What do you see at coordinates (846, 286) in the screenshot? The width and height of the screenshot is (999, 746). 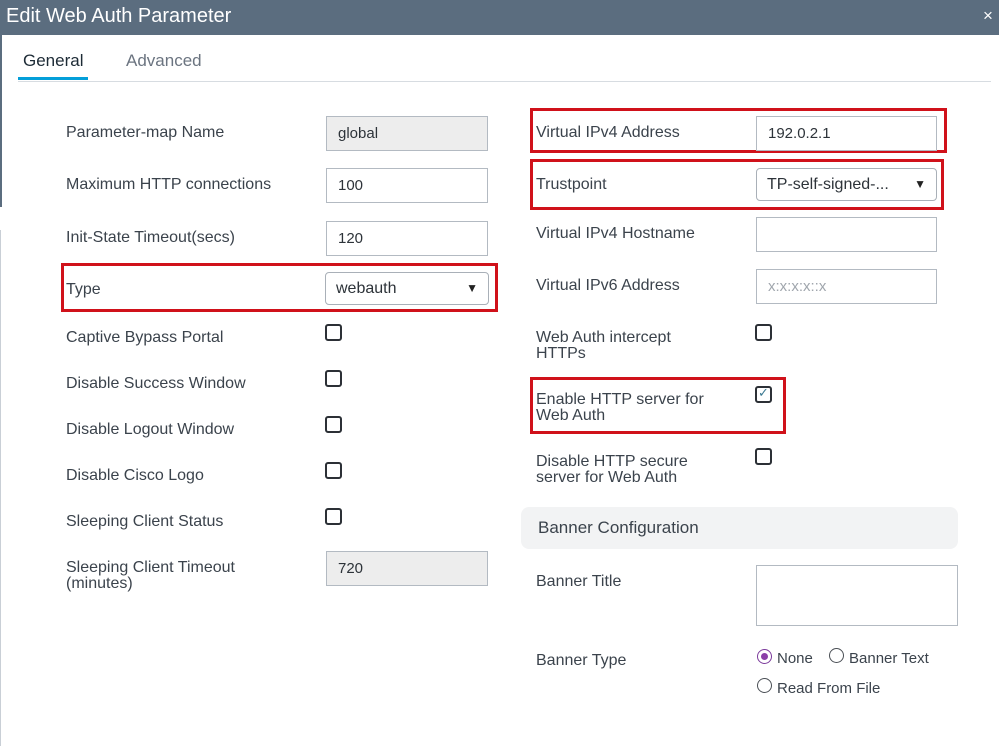 I see `virtual-ipv6-address-field` at bounding box center [846, 286].